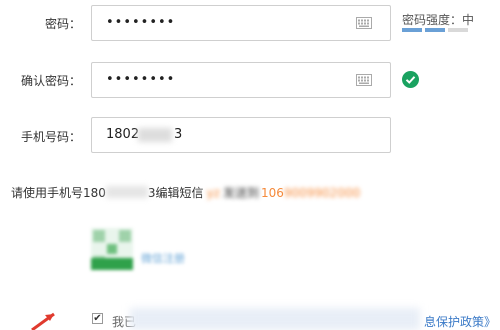 Image resolution: width=500 pixels, height=330 pixels. Describe the element at coordinates (123, 134) in the screenshot. I see `phone-value-start: 1802` at that location.